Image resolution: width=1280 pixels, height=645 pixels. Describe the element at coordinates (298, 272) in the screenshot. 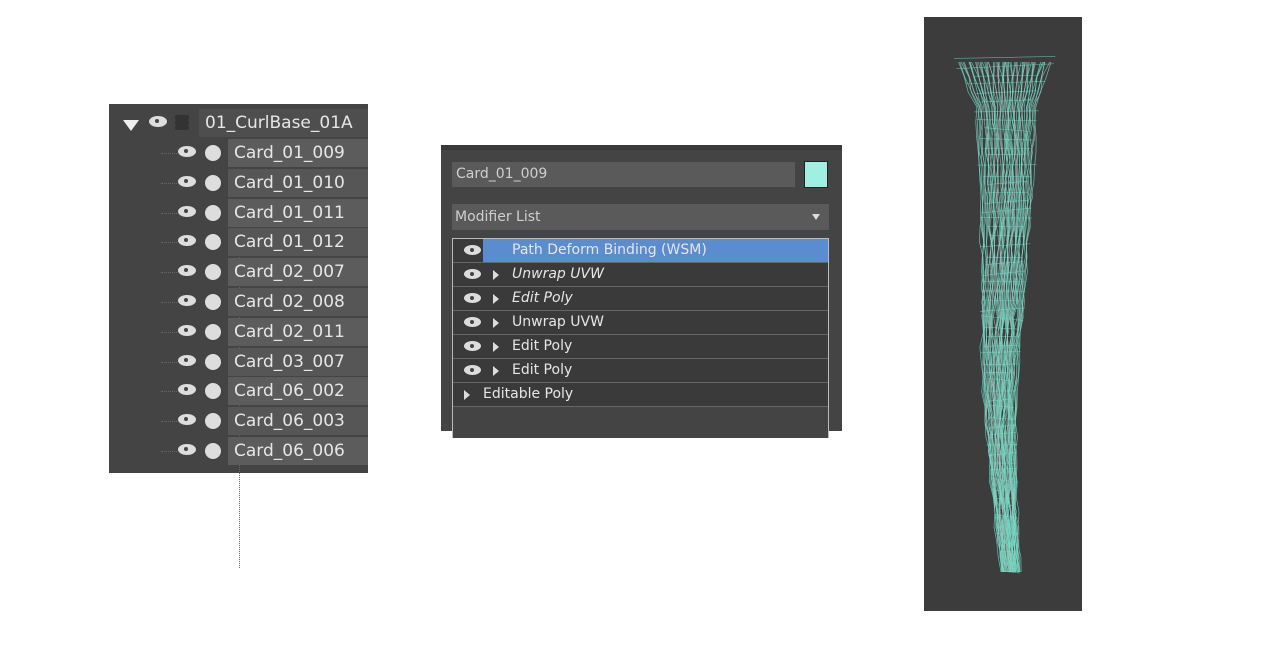

I see `object-name: Card_02_007` at that location.